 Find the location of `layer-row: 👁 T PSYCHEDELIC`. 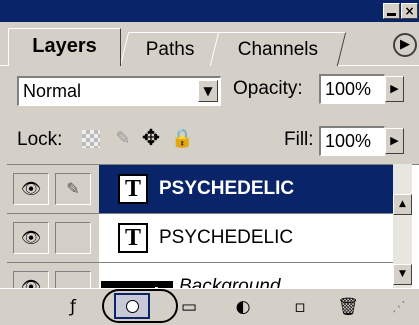

layer-row: 👁 T PSYCHEDELIC is located at coordinates (200, 238).